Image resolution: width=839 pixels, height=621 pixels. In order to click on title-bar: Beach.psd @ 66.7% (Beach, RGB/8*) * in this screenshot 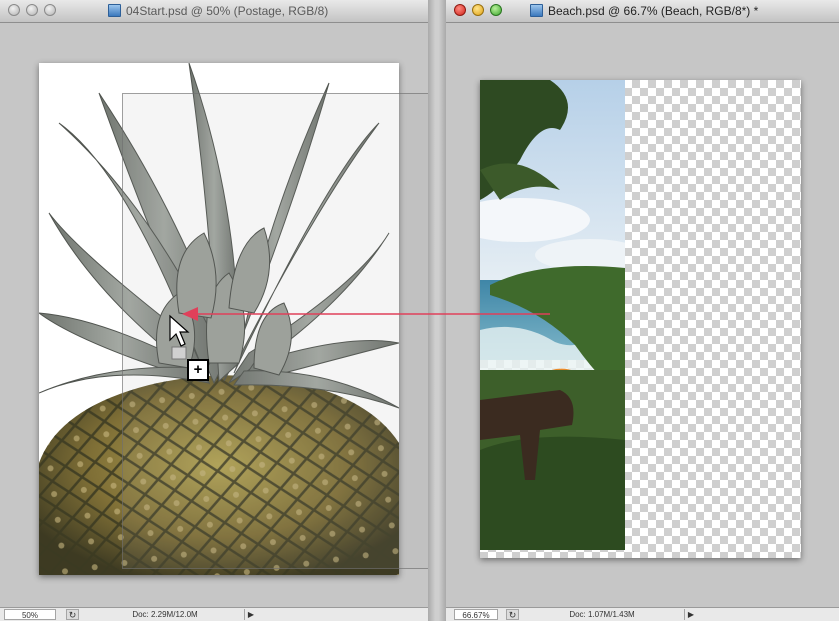, I will do `click(642, 11)`.